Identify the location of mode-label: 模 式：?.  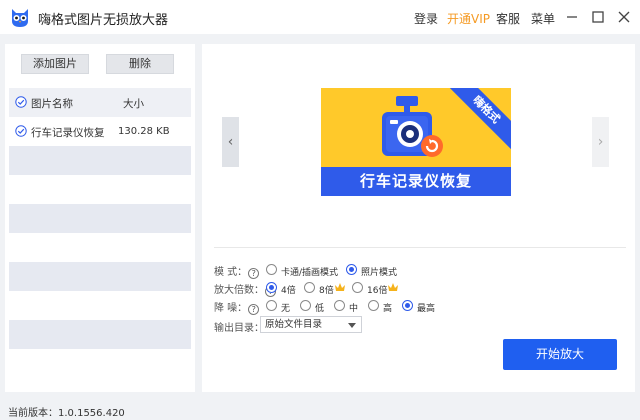
(237, 271).